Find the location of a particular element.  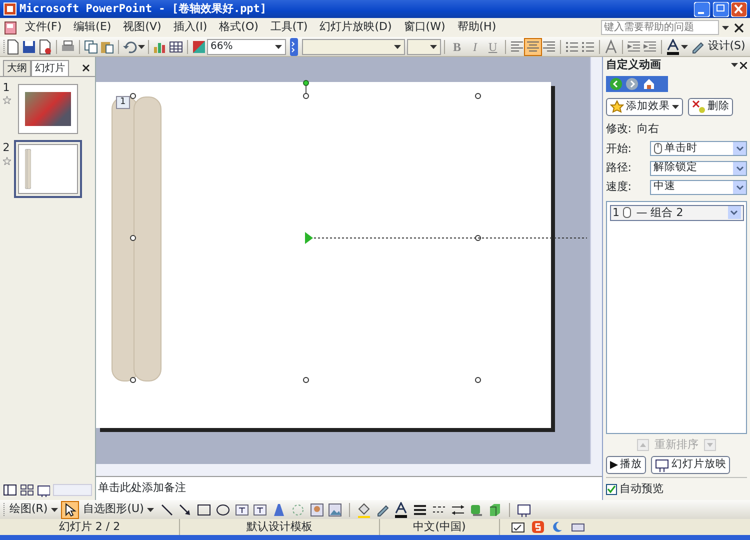

slideshow-button: 幻灯片放映 is located at coordinates (690, 465).